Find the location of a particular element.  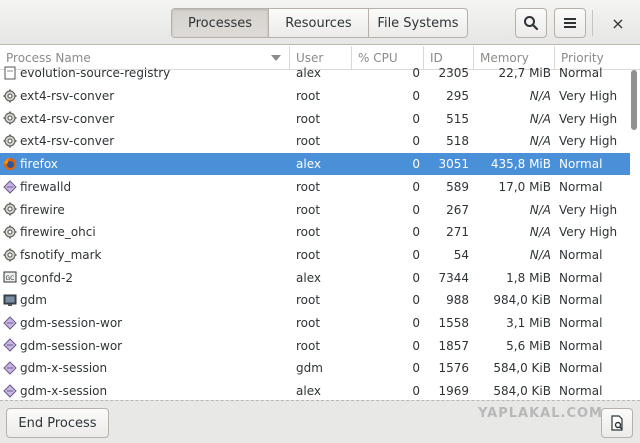

process-row: GC gconfd-2 alex 0 7344 1,8 MiB Normal is located at coordinates (315, 277).